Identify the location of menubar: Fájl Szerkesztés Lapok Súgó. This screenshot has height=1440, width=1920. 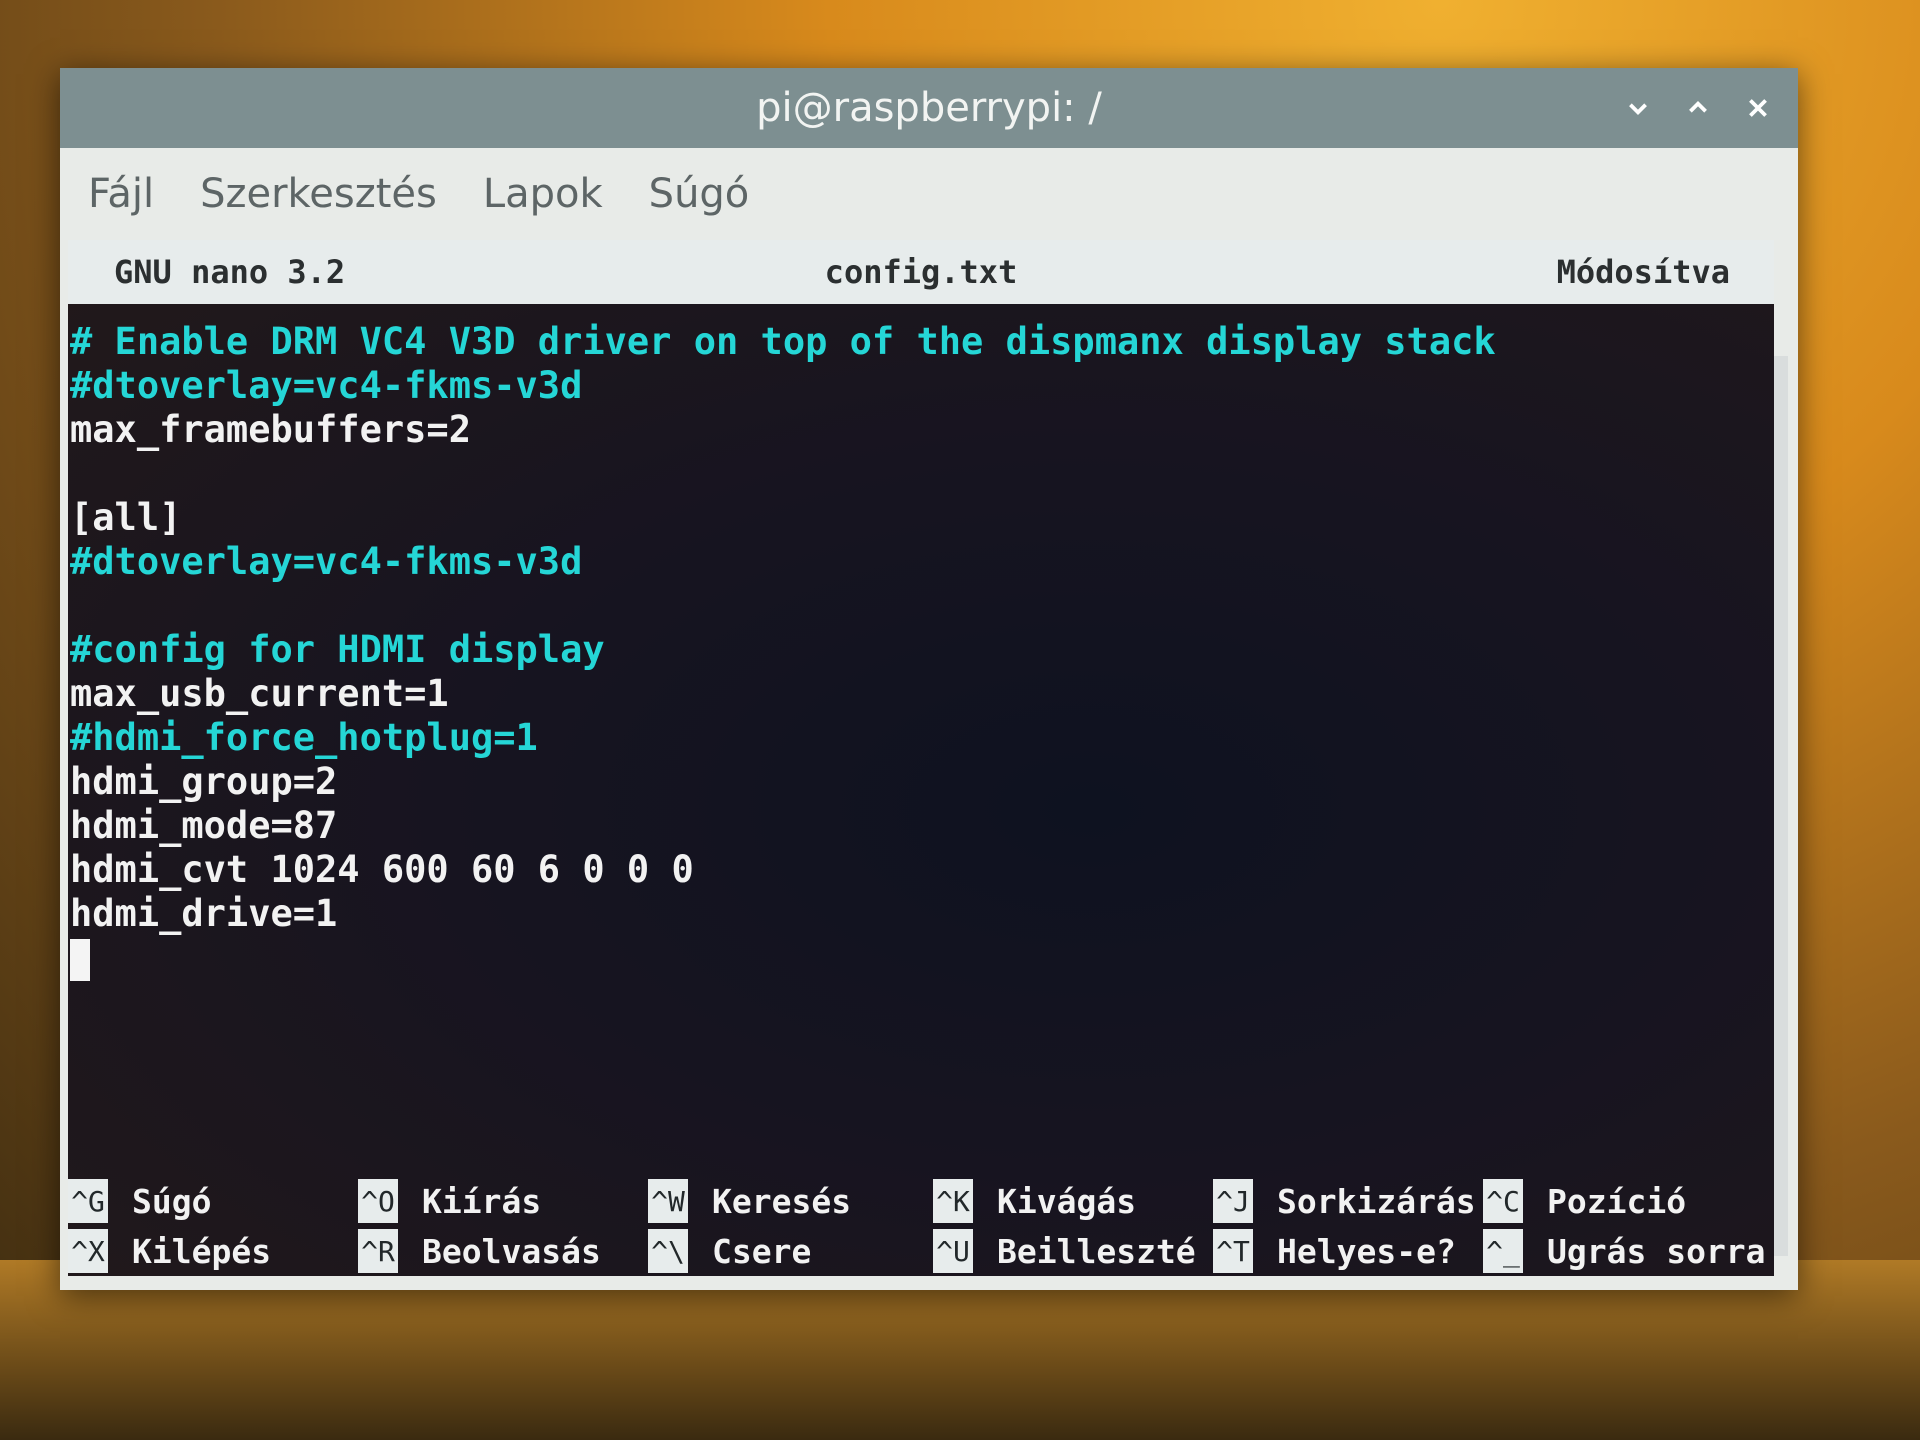
(929, 194).